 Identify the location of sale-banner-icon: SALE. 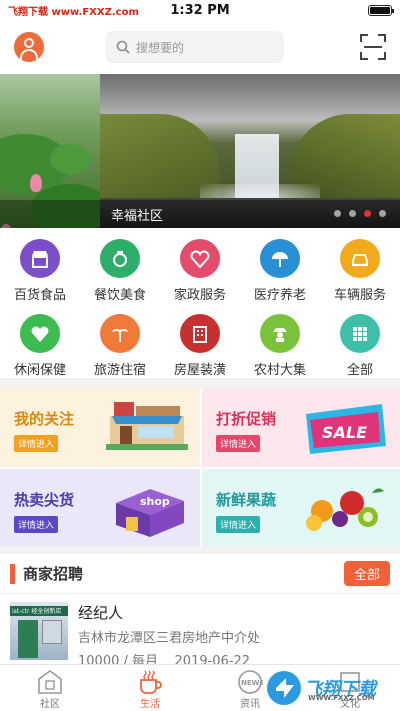
(346, 429).